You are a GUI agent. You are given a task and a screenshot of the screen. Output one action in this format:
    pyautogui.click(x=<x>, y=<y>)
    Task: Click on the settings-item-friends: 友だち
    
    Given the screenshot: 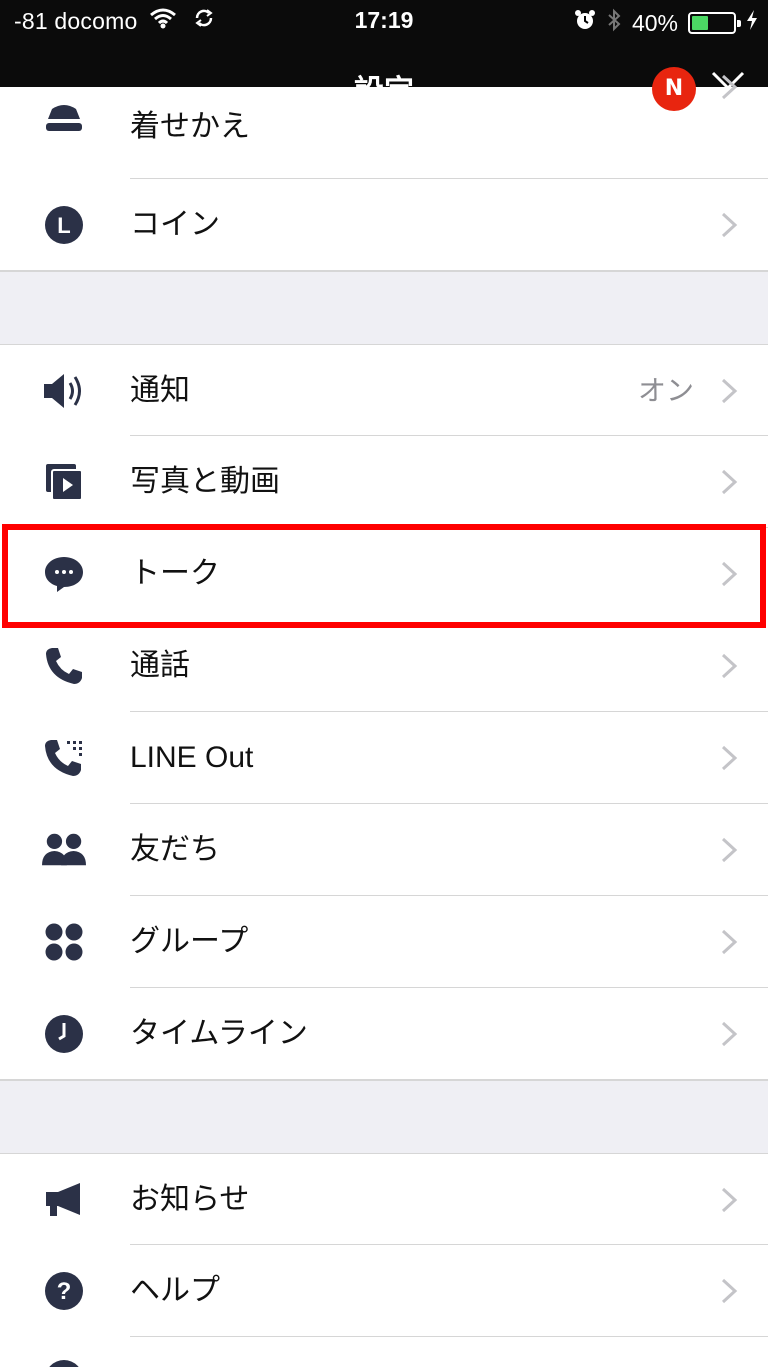 What is the action you would take?
    pyautogui.click(x=384, y=850)
    